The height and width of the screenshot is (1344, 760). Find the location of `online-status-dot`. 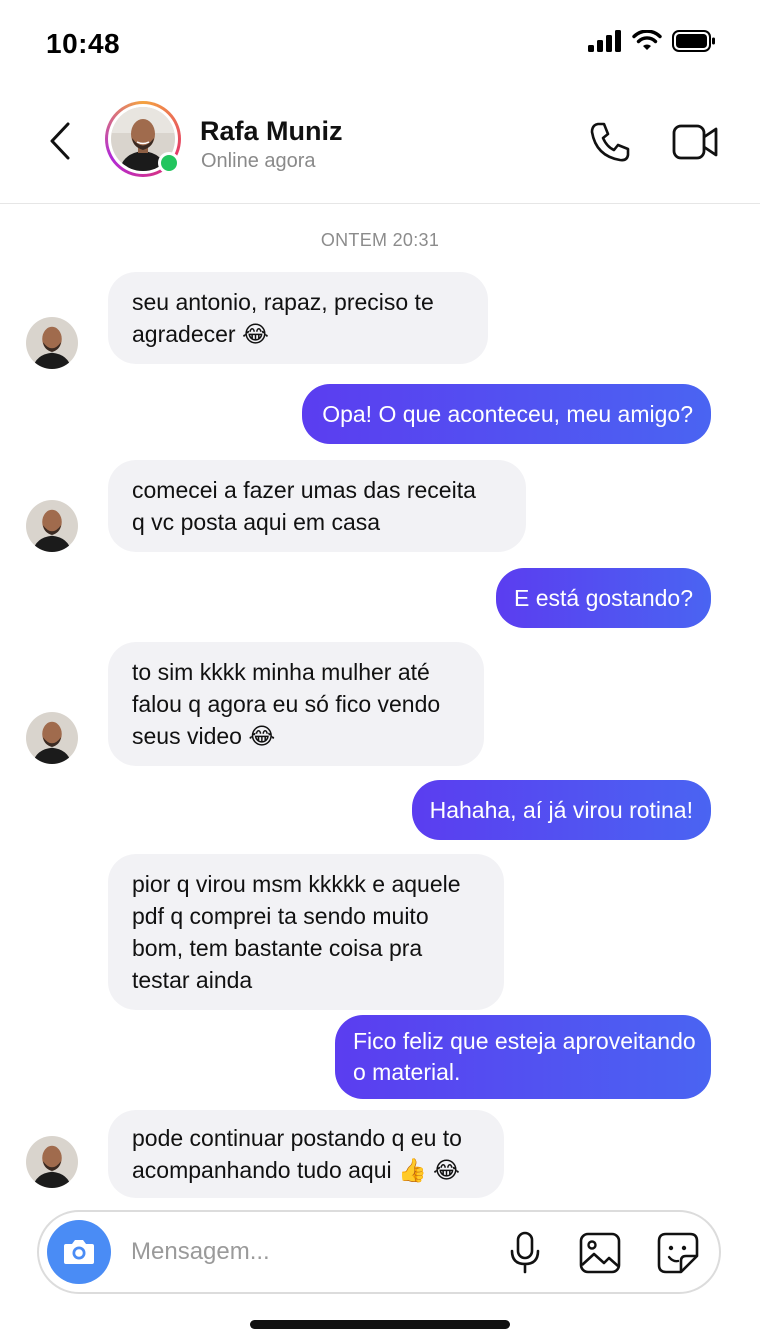

online-status-dot is located at coordinates (169, 163).